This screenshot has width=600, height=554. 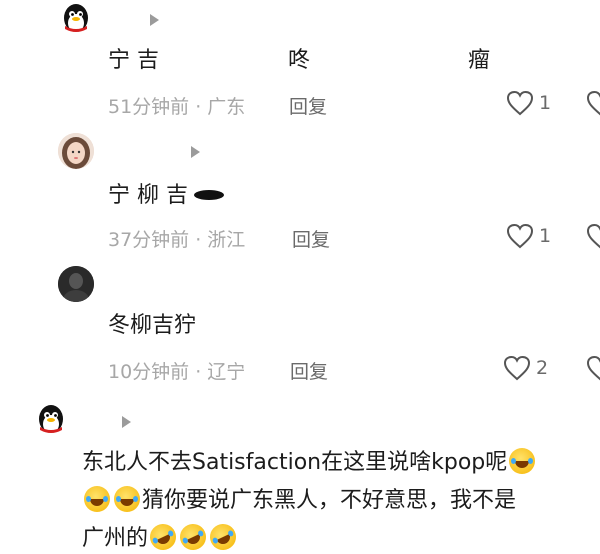 I want to click on sticker-icon, so click(x=209, y=195).